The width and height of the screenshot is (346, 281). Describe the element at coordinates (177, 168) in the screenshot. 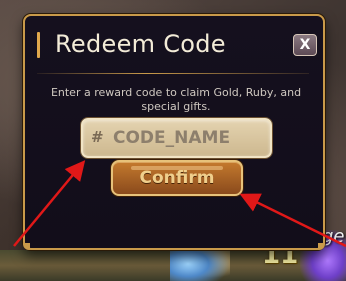

I see `confirm-button-shine` at that location.